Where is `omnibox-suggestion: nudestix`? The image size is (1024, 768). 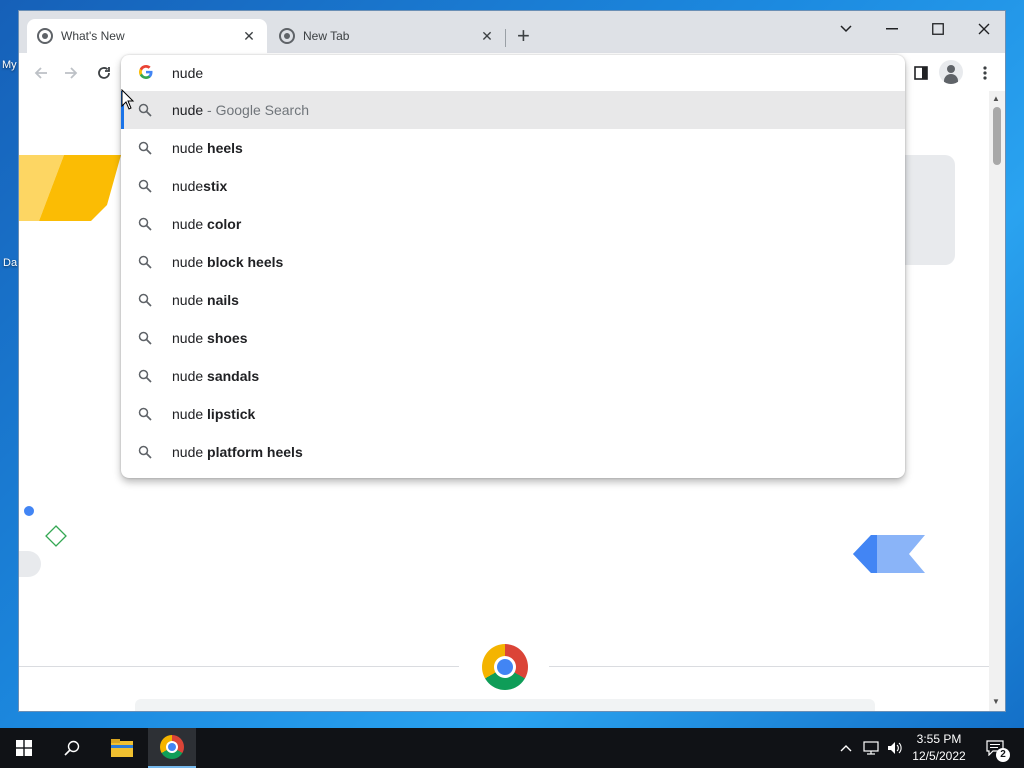
omnibox-suggestion: nudestix is located at coordinates (513, 186).